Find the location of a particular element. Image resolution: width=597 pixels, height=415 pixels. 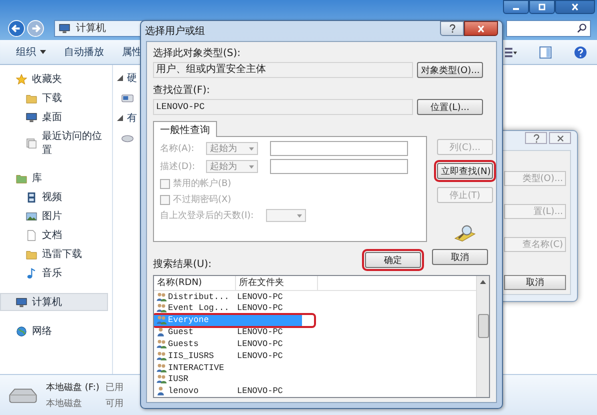

user-icon is located at coordinates (161, 332).